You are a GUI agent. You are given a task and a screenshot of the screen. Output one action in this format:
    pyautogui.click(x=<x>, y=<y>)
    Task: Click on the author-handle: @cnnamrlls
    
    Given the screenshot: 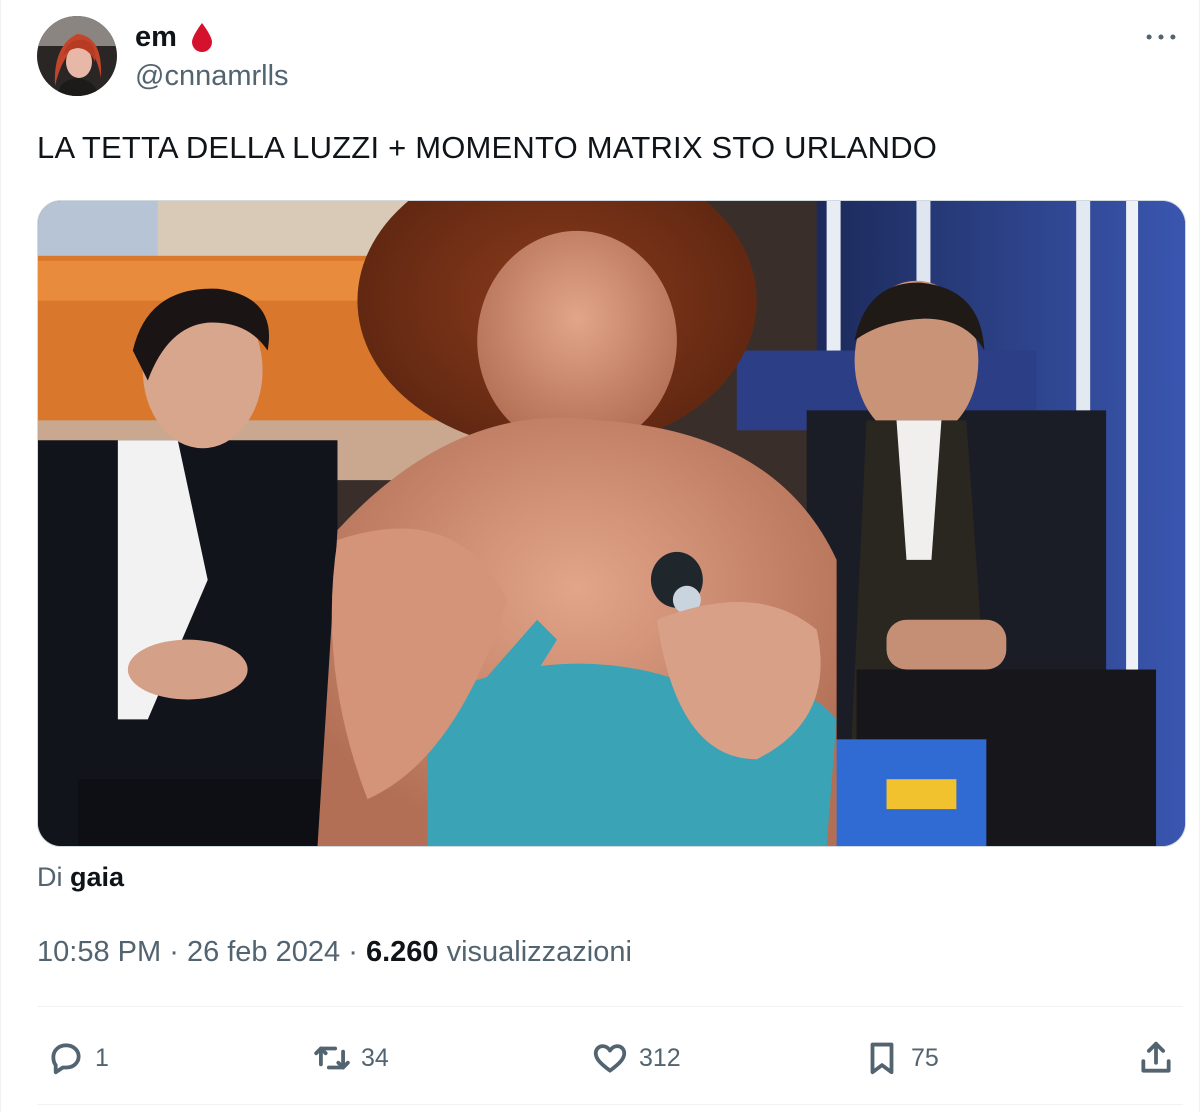 What is the action you would take?
    pyautogui.click(x=212, y=76)
    